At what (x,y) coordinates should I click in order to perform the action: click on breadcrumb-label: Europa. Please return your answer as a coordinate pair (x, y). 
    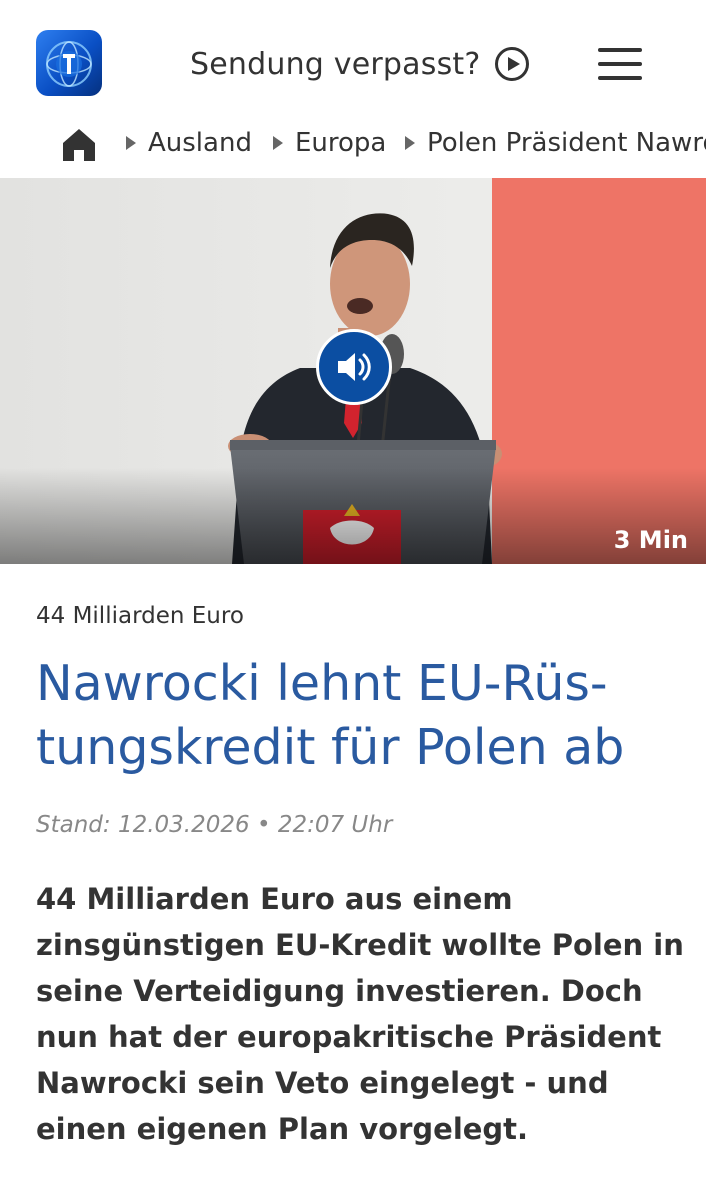
    Looking at the image, I should click on (341, 143).